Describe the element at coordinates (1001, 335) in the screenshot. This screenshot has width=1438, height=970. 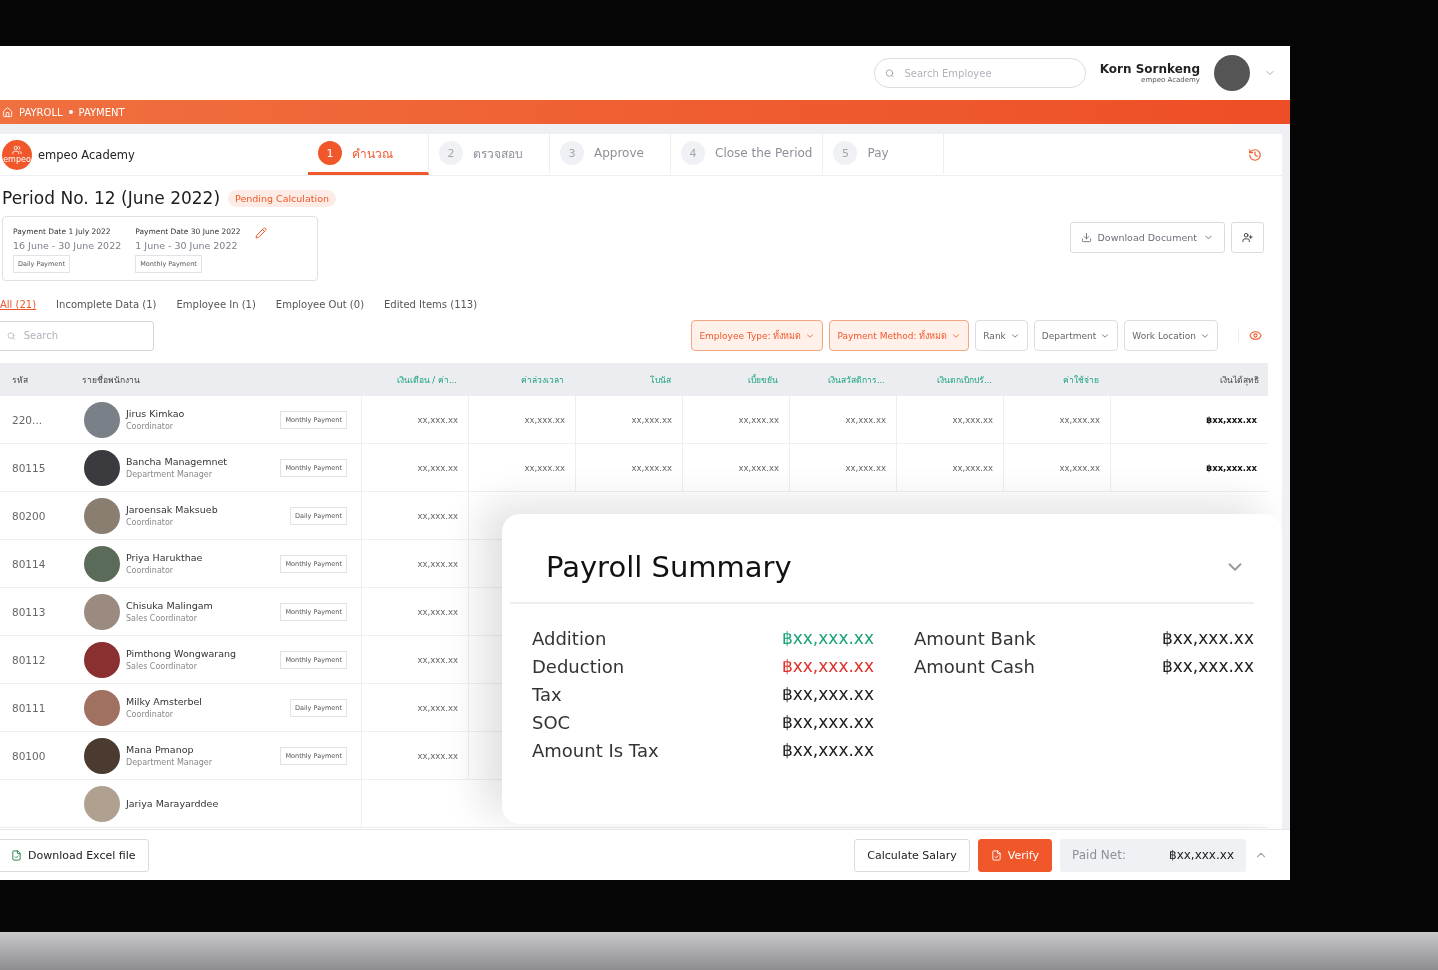
I see `filter-dropdown: Rank` at that location.